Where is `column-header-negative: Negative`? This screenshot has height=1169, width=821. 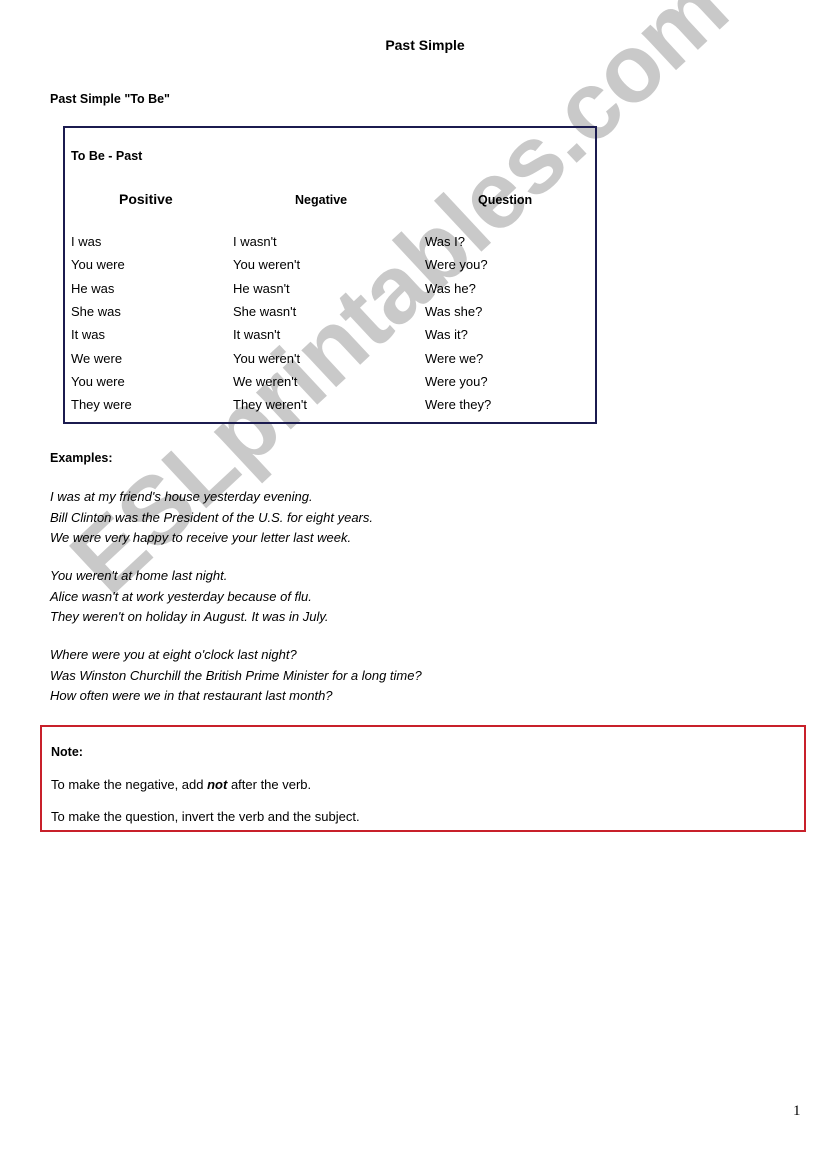 column-header-negative: Negative is located at coordinates (321, 200).